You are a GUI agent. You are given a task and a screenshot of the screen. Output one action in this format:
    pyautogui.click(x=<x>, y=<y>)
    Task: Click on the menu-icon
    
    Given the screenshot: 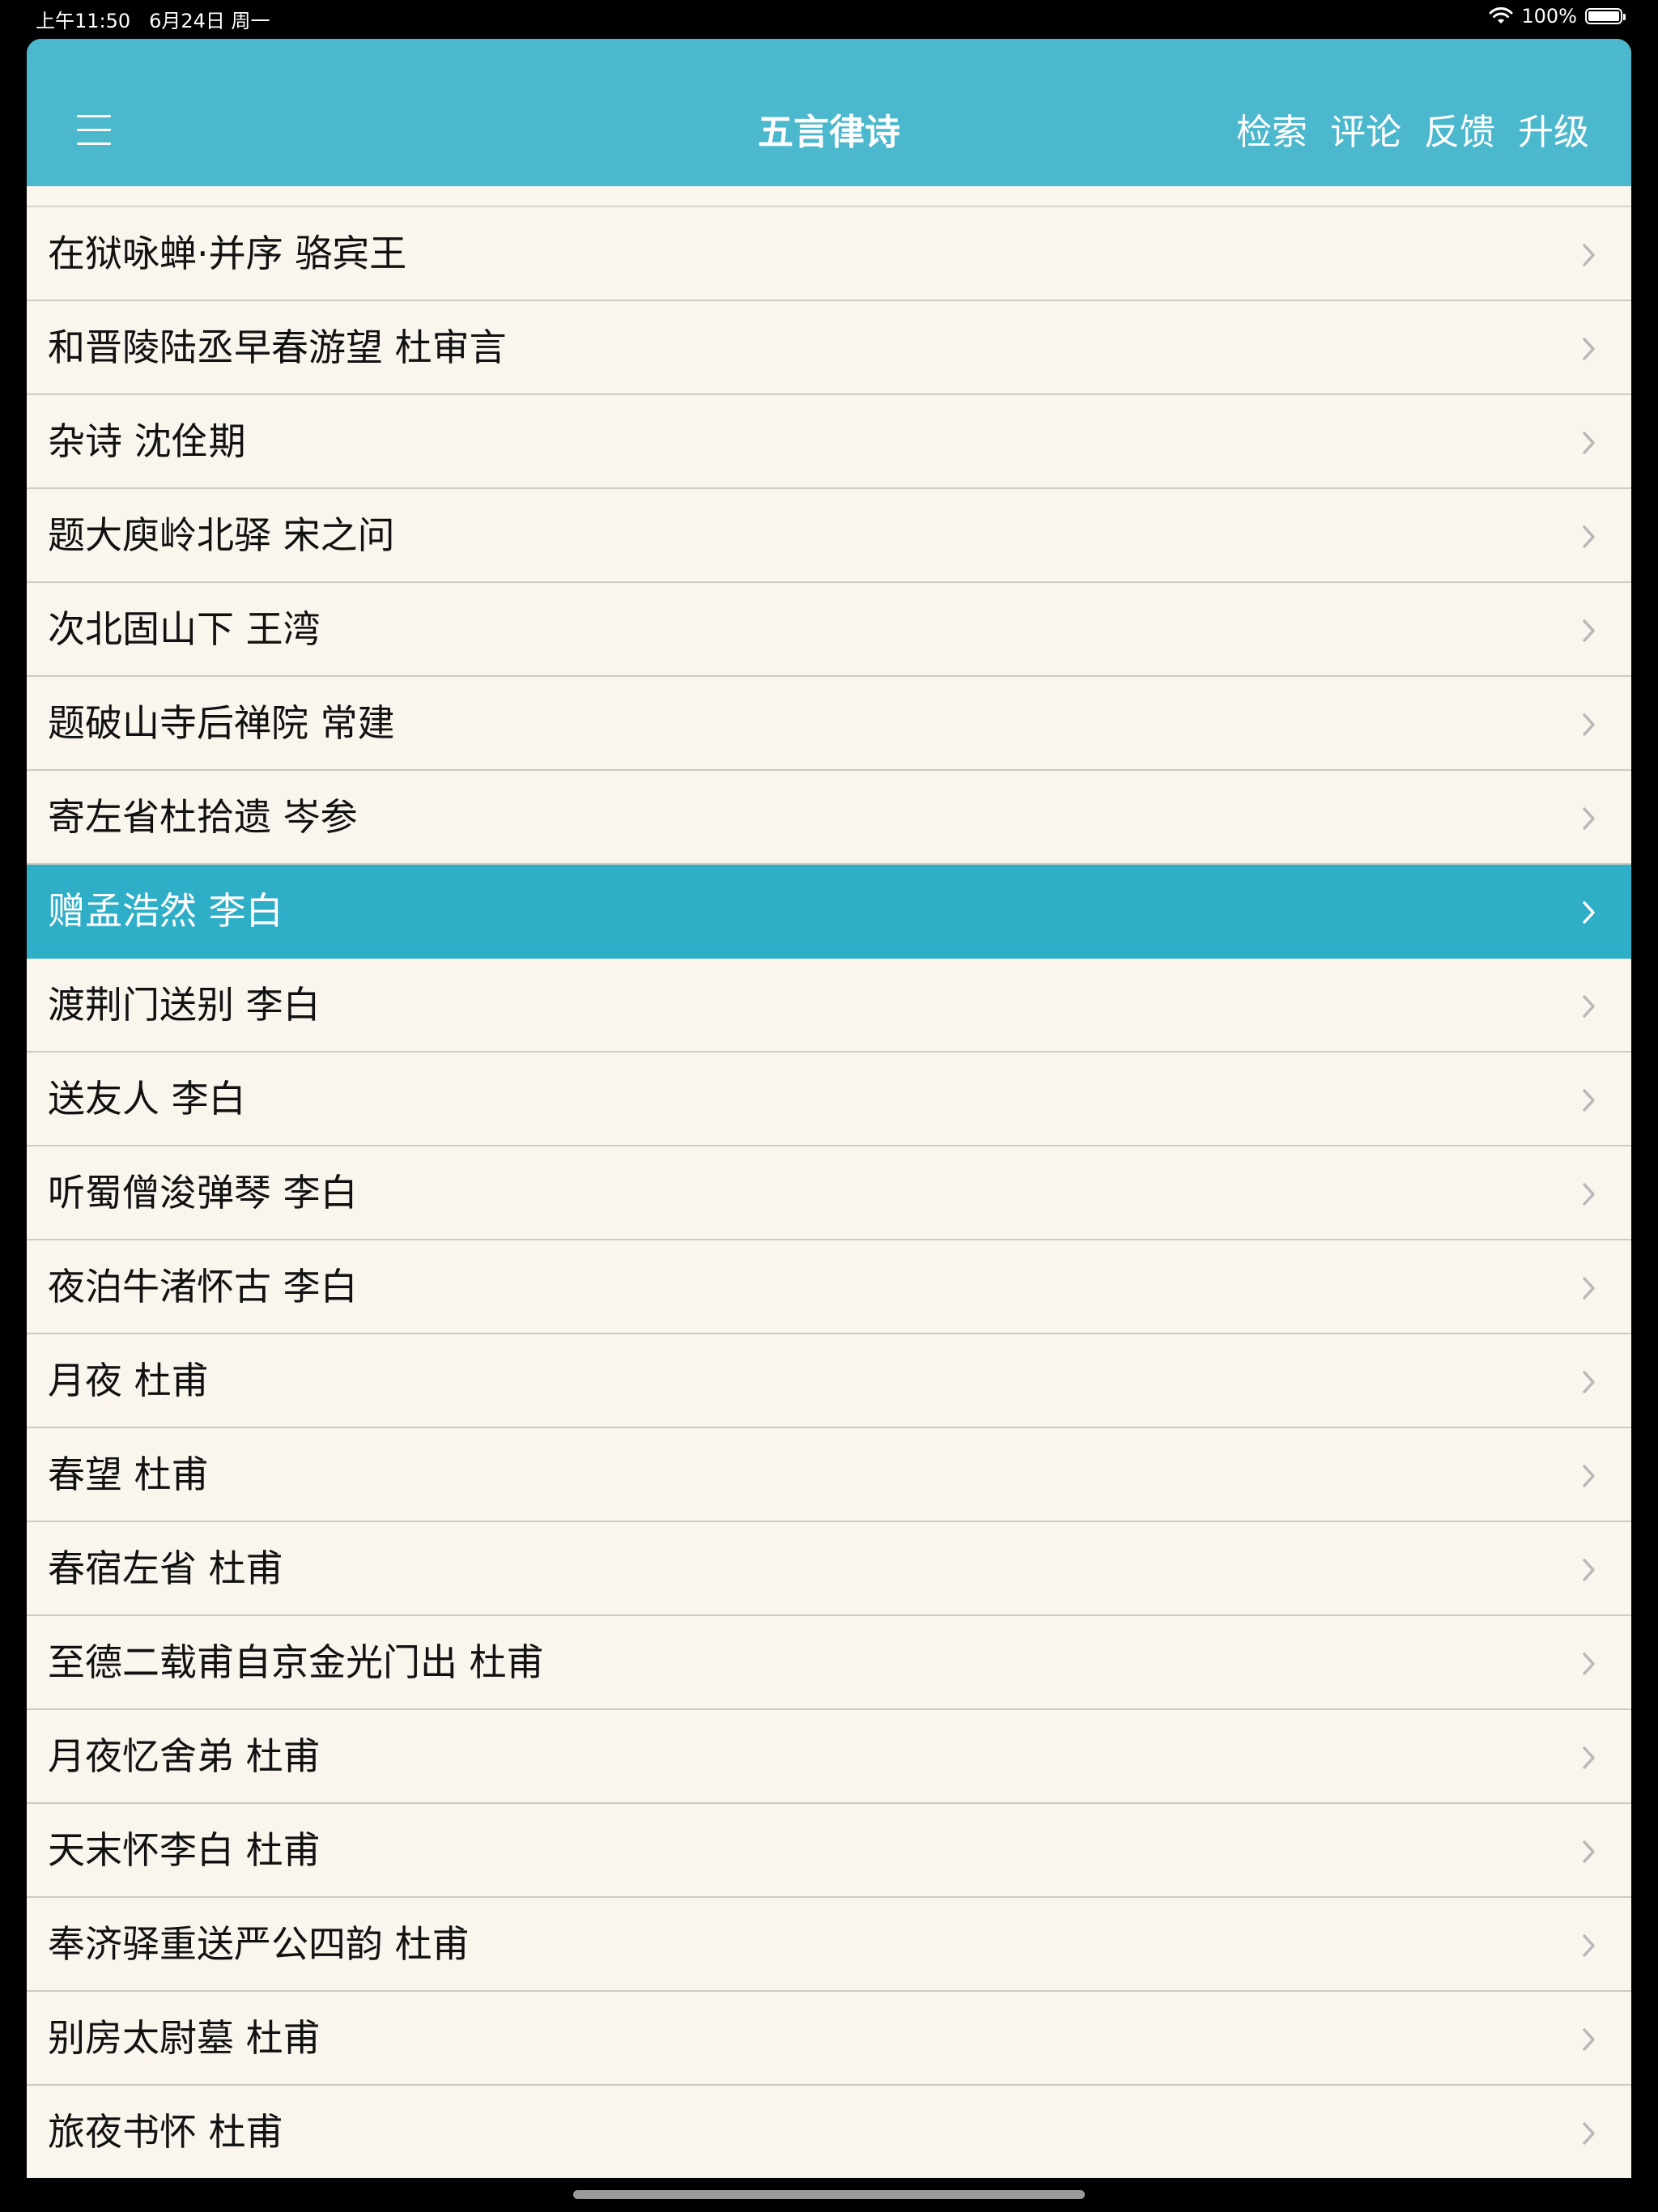 What is the action you would take?
    pyautogui.click(x=95, y=131)
    